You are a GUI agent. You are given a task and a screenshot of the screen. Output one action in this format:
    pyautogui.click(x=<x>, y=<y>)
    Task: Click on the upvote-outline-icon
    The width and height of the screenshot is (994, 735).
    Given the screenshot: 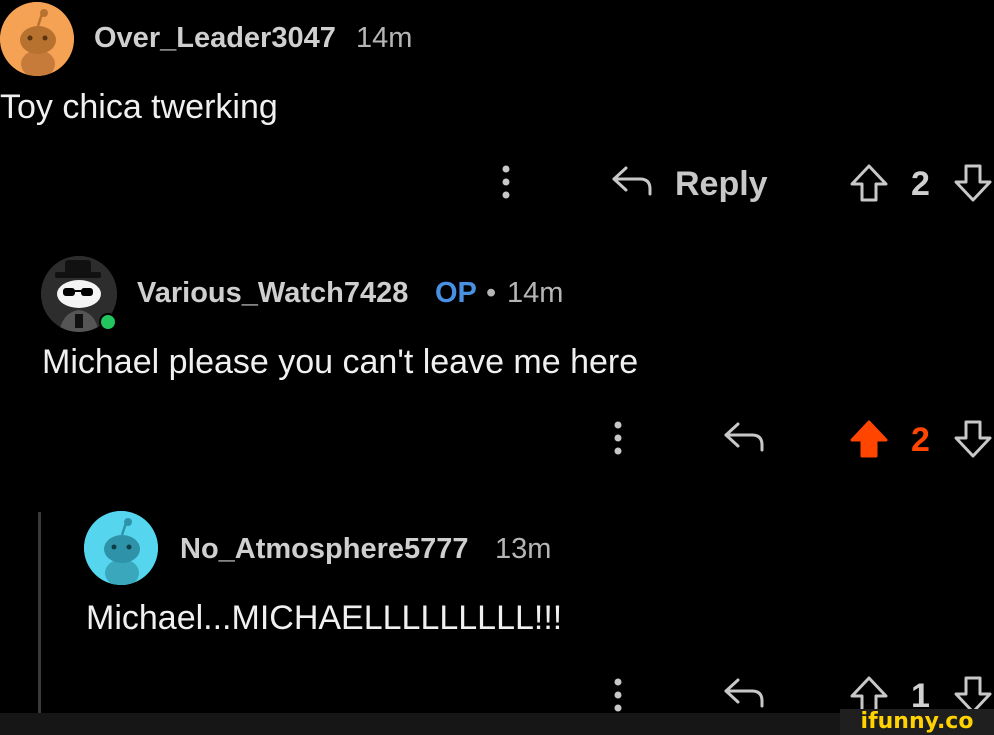 What is the action you would take?
    pyautogui.click(x=869, y=183)
    